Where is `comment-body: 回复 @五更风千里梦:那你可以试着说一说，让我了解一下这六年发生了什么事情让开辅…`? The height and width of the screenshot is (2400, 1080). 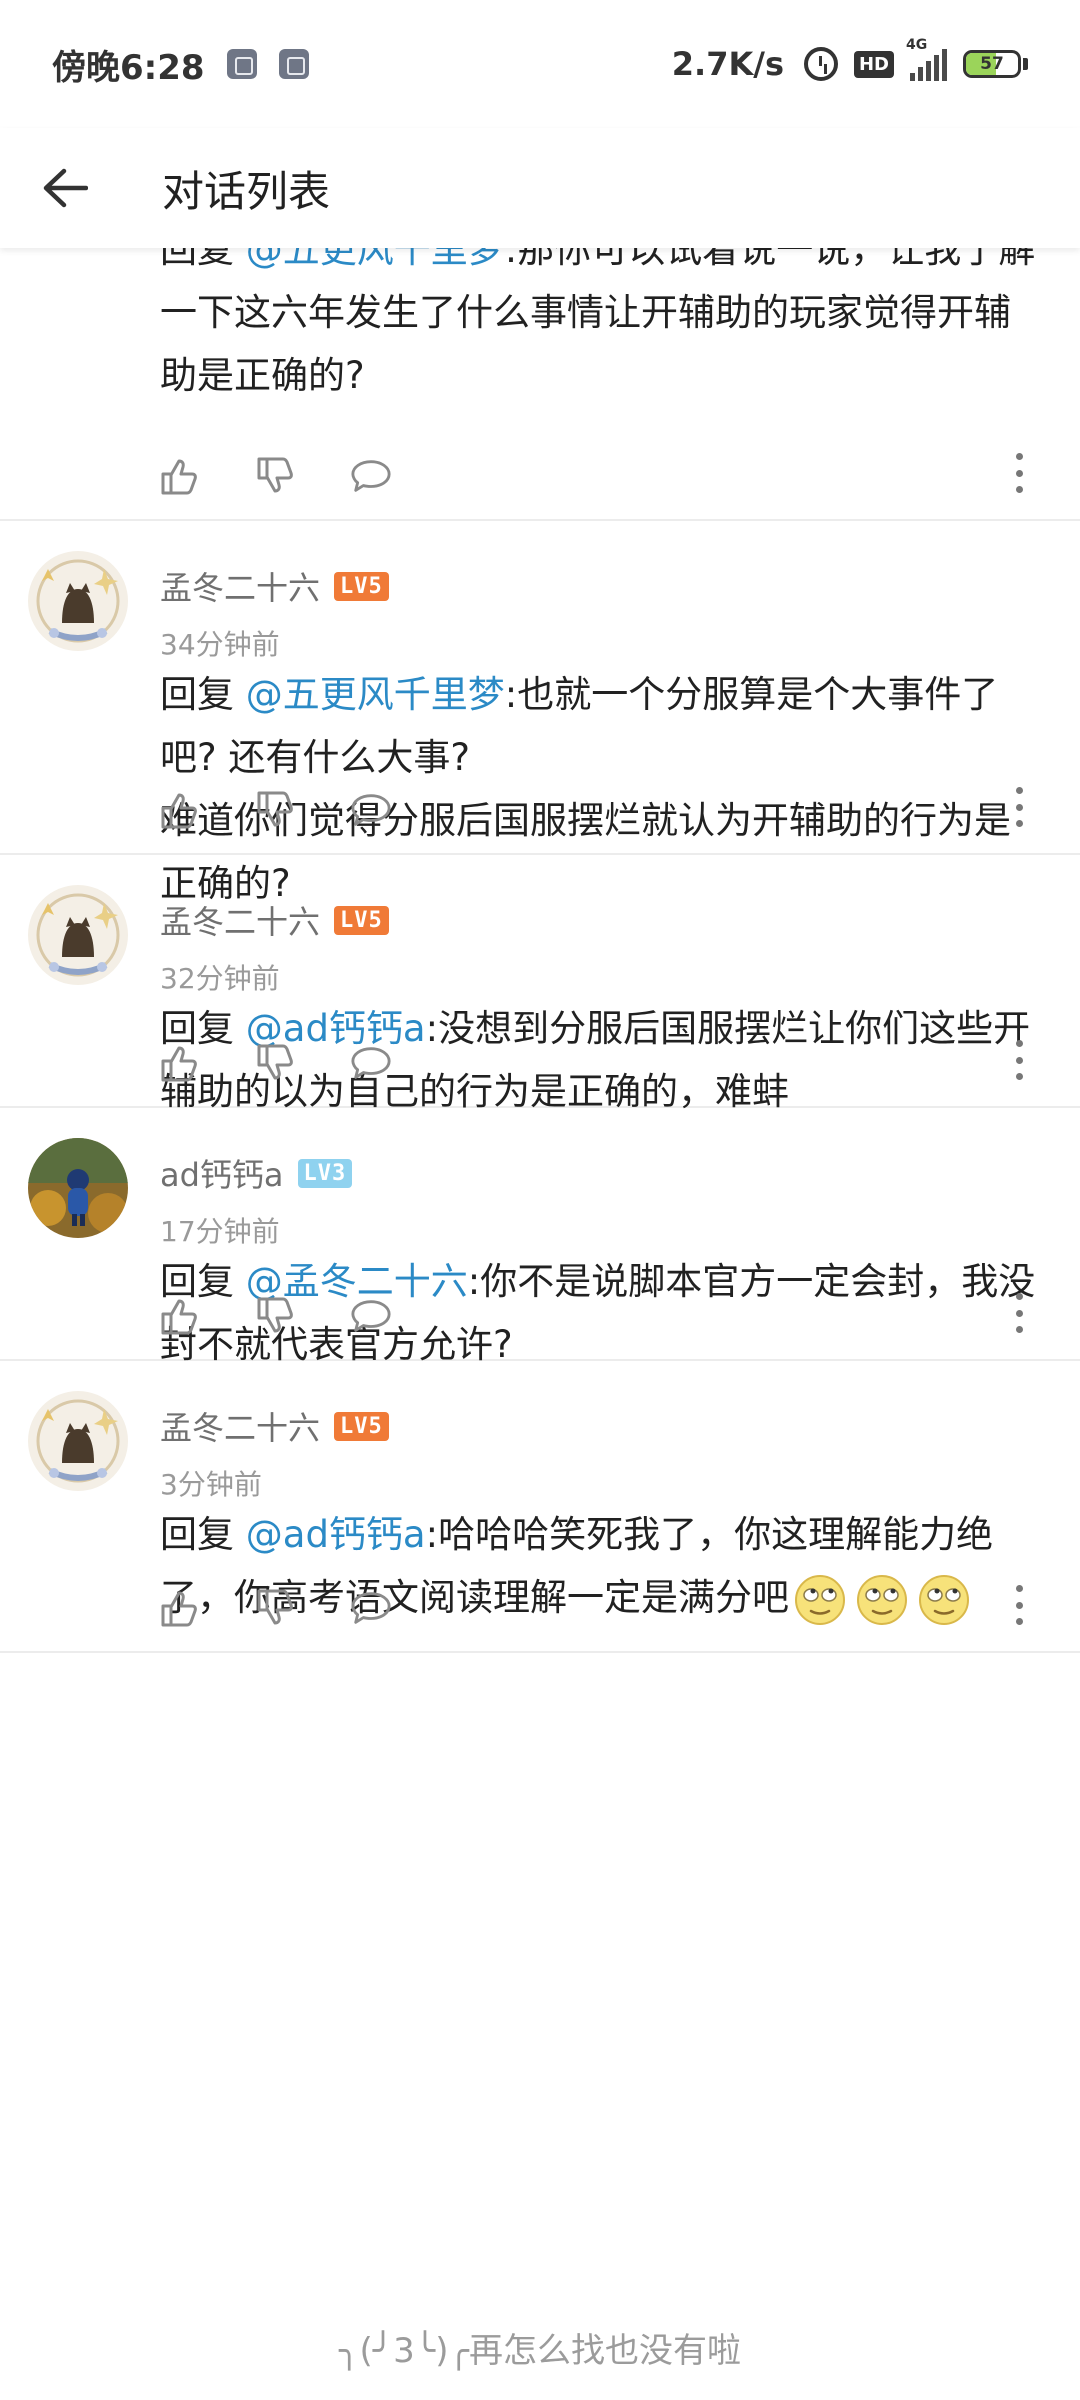 comment-body: 回复 @五更风千里梦:那你可以试着说一说，让我了解一下这六年发生了什么事情让开辅… is located at coordinates (600, 327).